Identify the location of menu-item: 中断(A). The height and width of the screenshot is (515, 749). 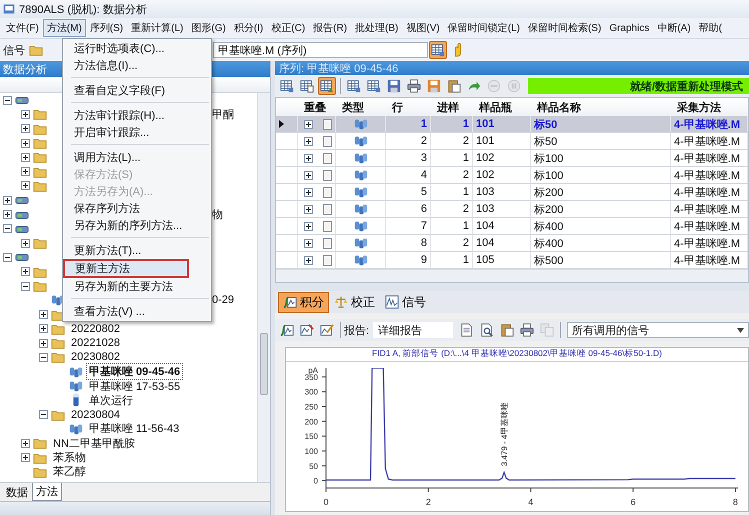
(674, 28).